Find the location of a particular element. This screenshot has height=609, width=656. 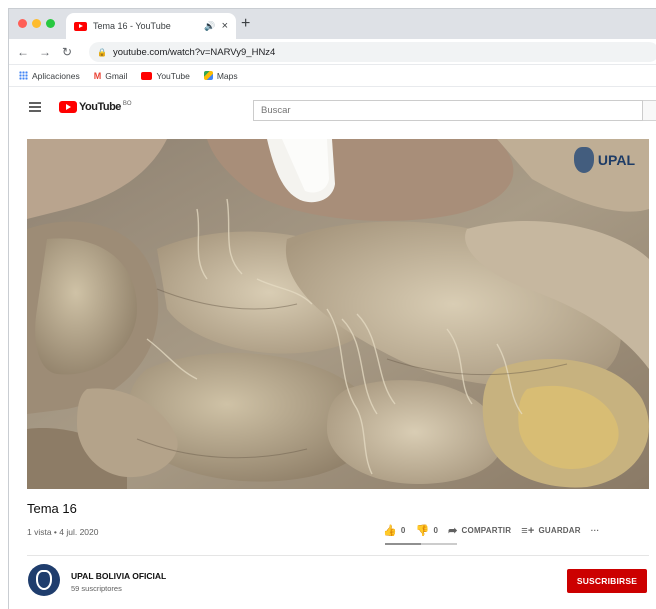

thumbs-up-icon: 👍 is located at coordinates (390, 531).